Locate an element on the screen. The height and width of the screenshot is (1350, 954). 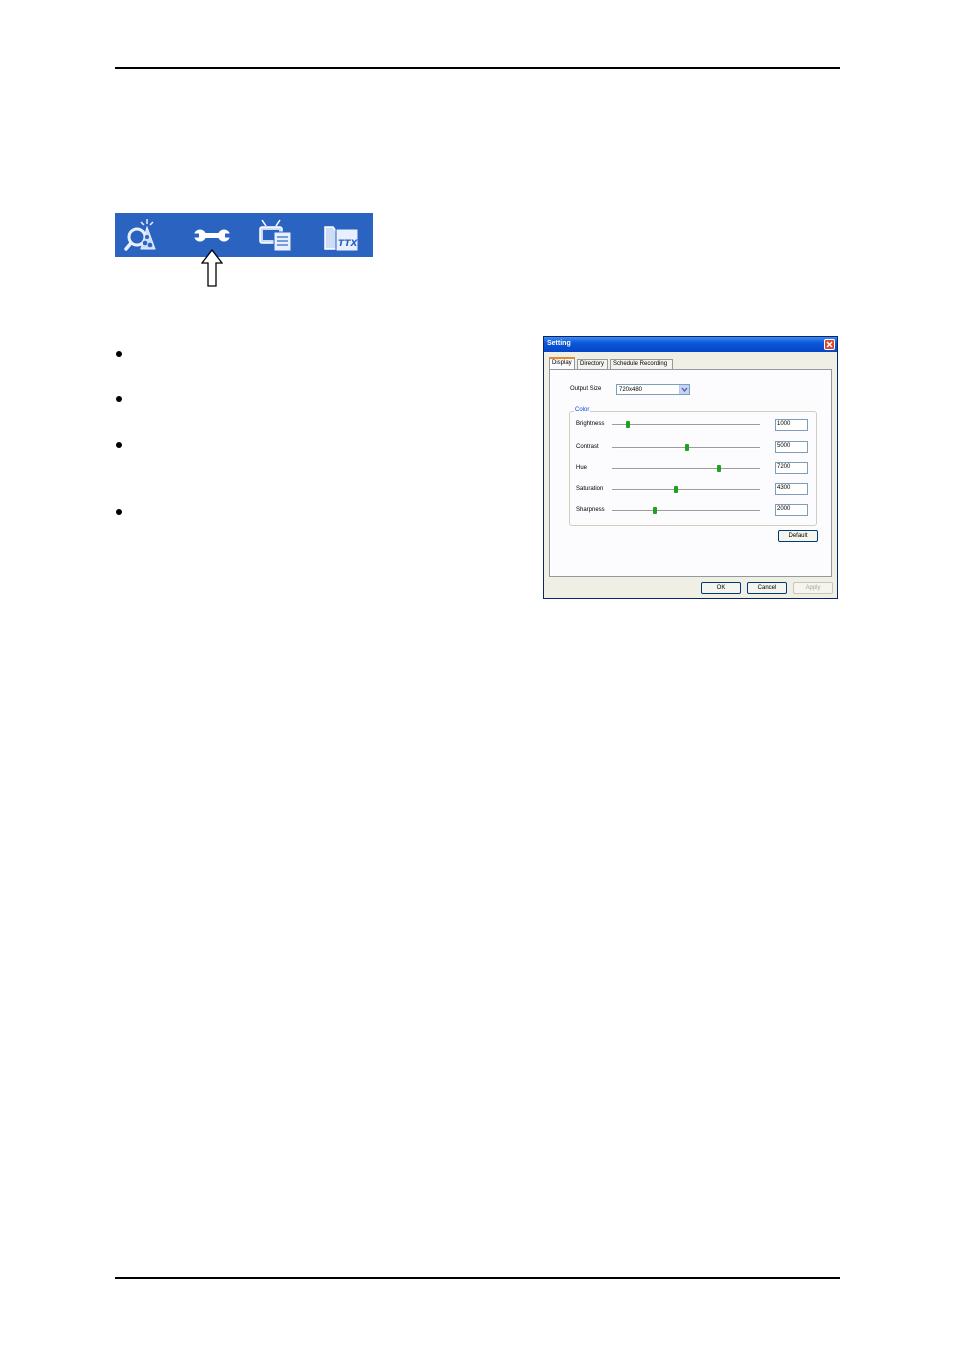
channel-scan-icon is located at coordinates (143, 235).